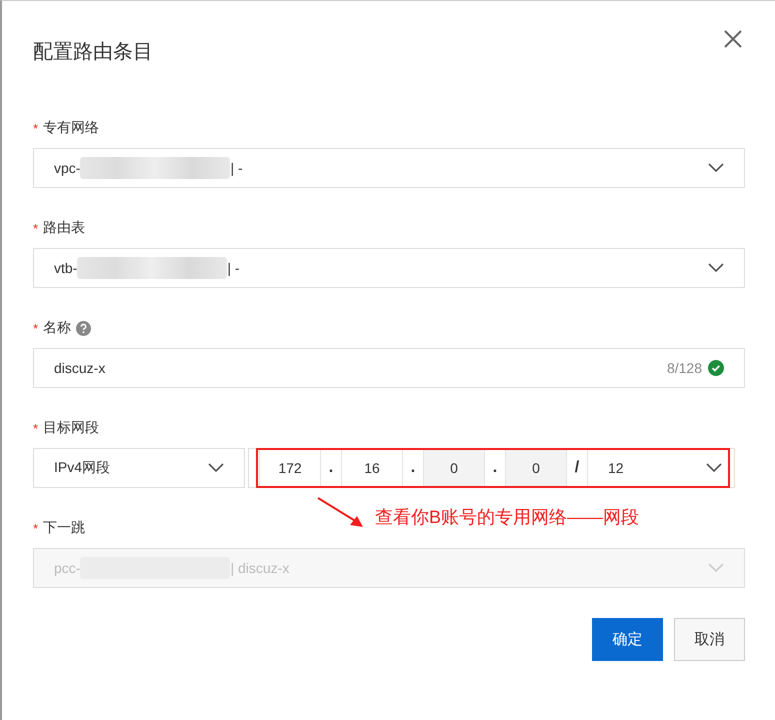  Describe the element at coordinates (64, 228) in the screenshot. I see `field-label: 路由表` at that location.